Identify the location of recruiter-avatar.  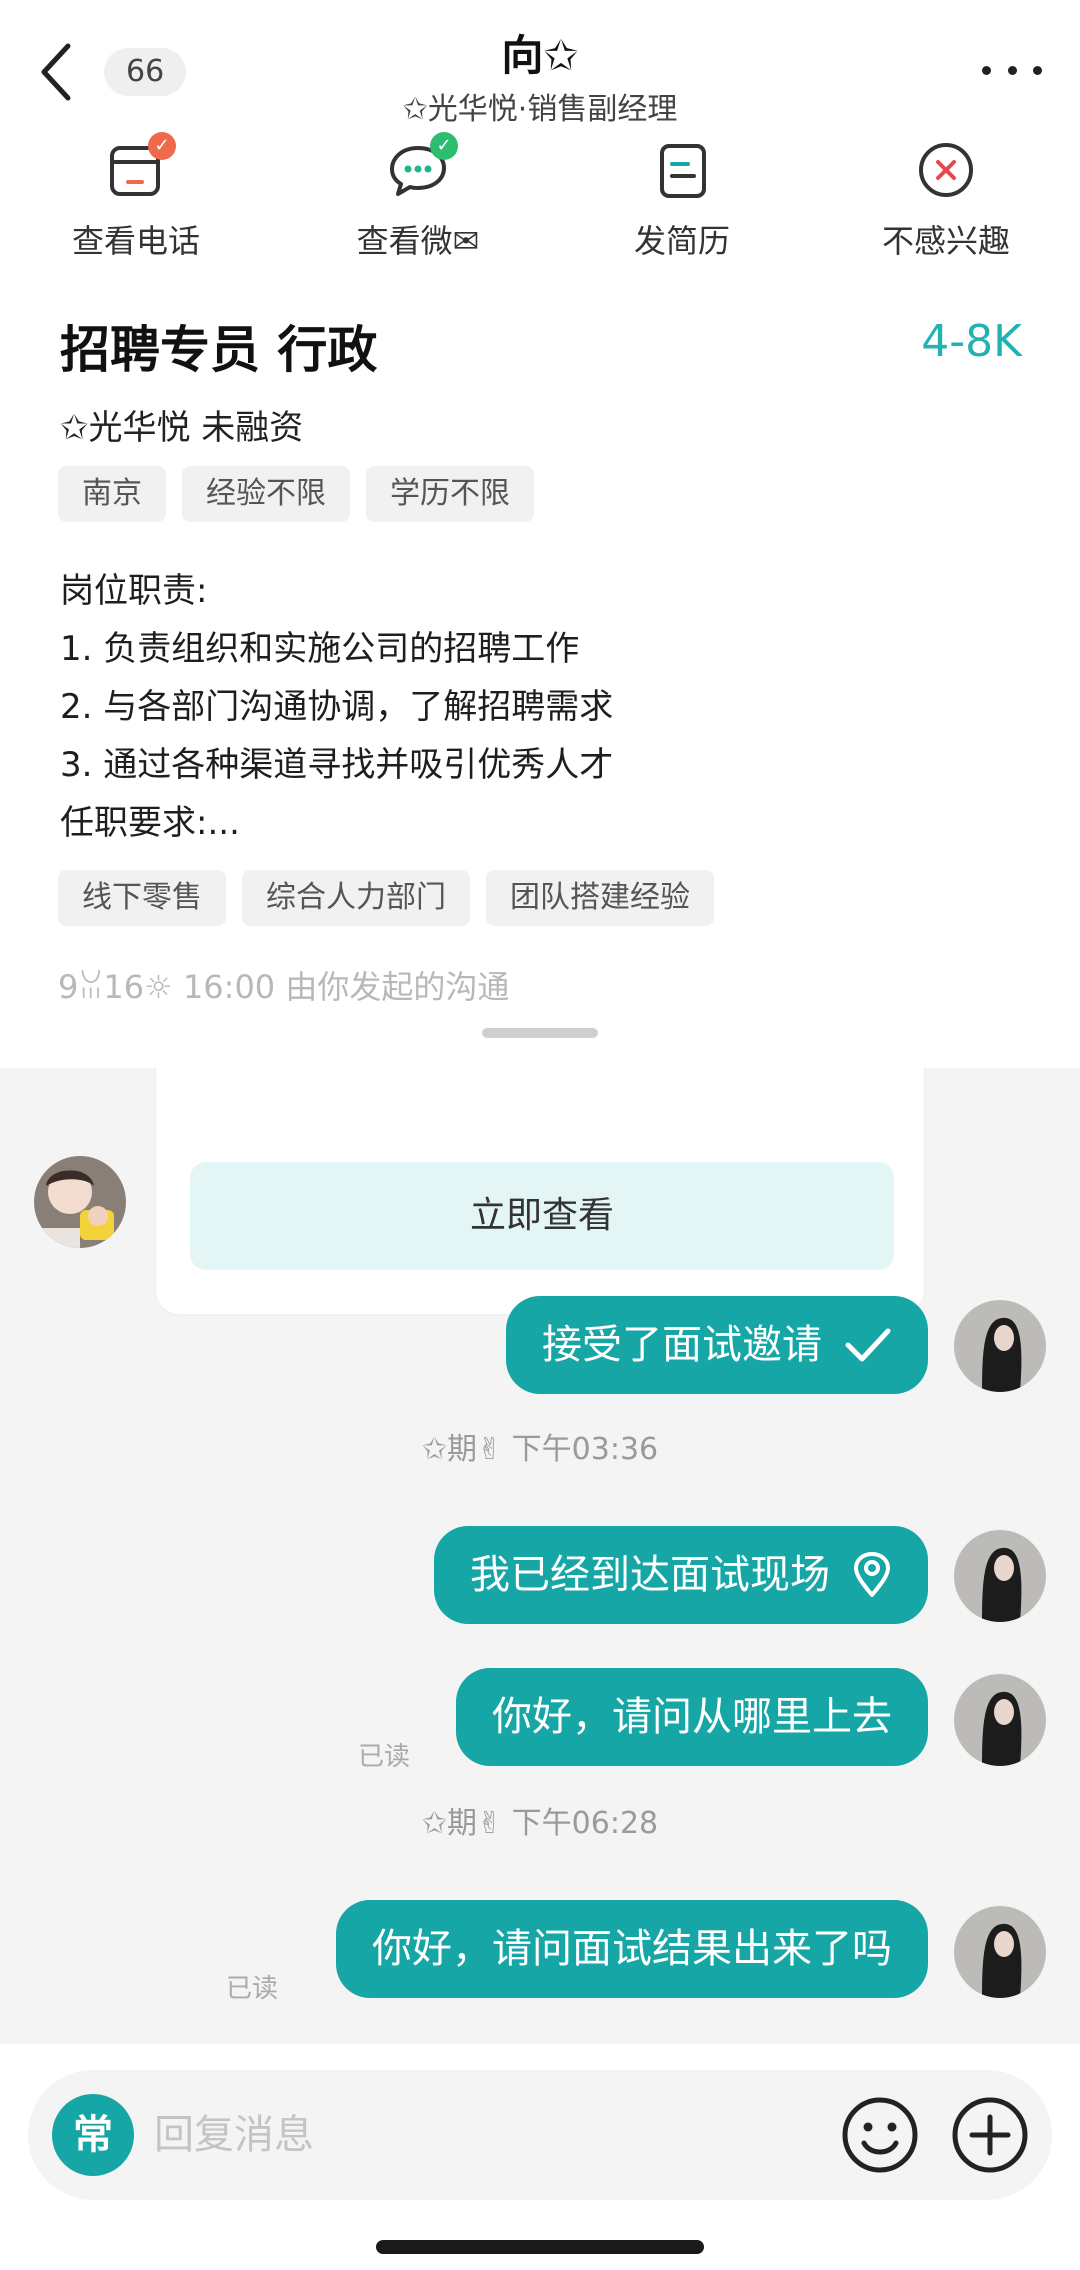
(80, 1202).